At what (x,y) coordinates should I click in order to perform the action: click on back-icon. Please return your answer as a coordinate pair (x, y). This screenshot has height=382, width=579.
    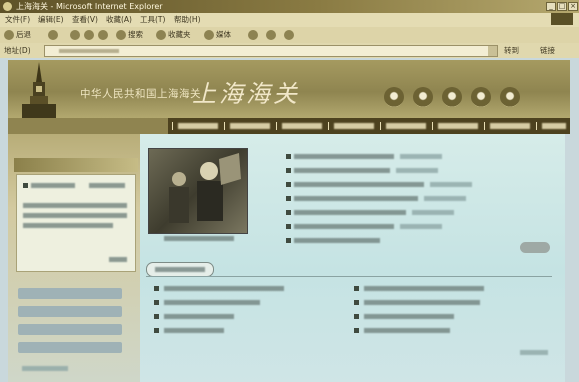
    Looking at the image, I should click on (9, 35).